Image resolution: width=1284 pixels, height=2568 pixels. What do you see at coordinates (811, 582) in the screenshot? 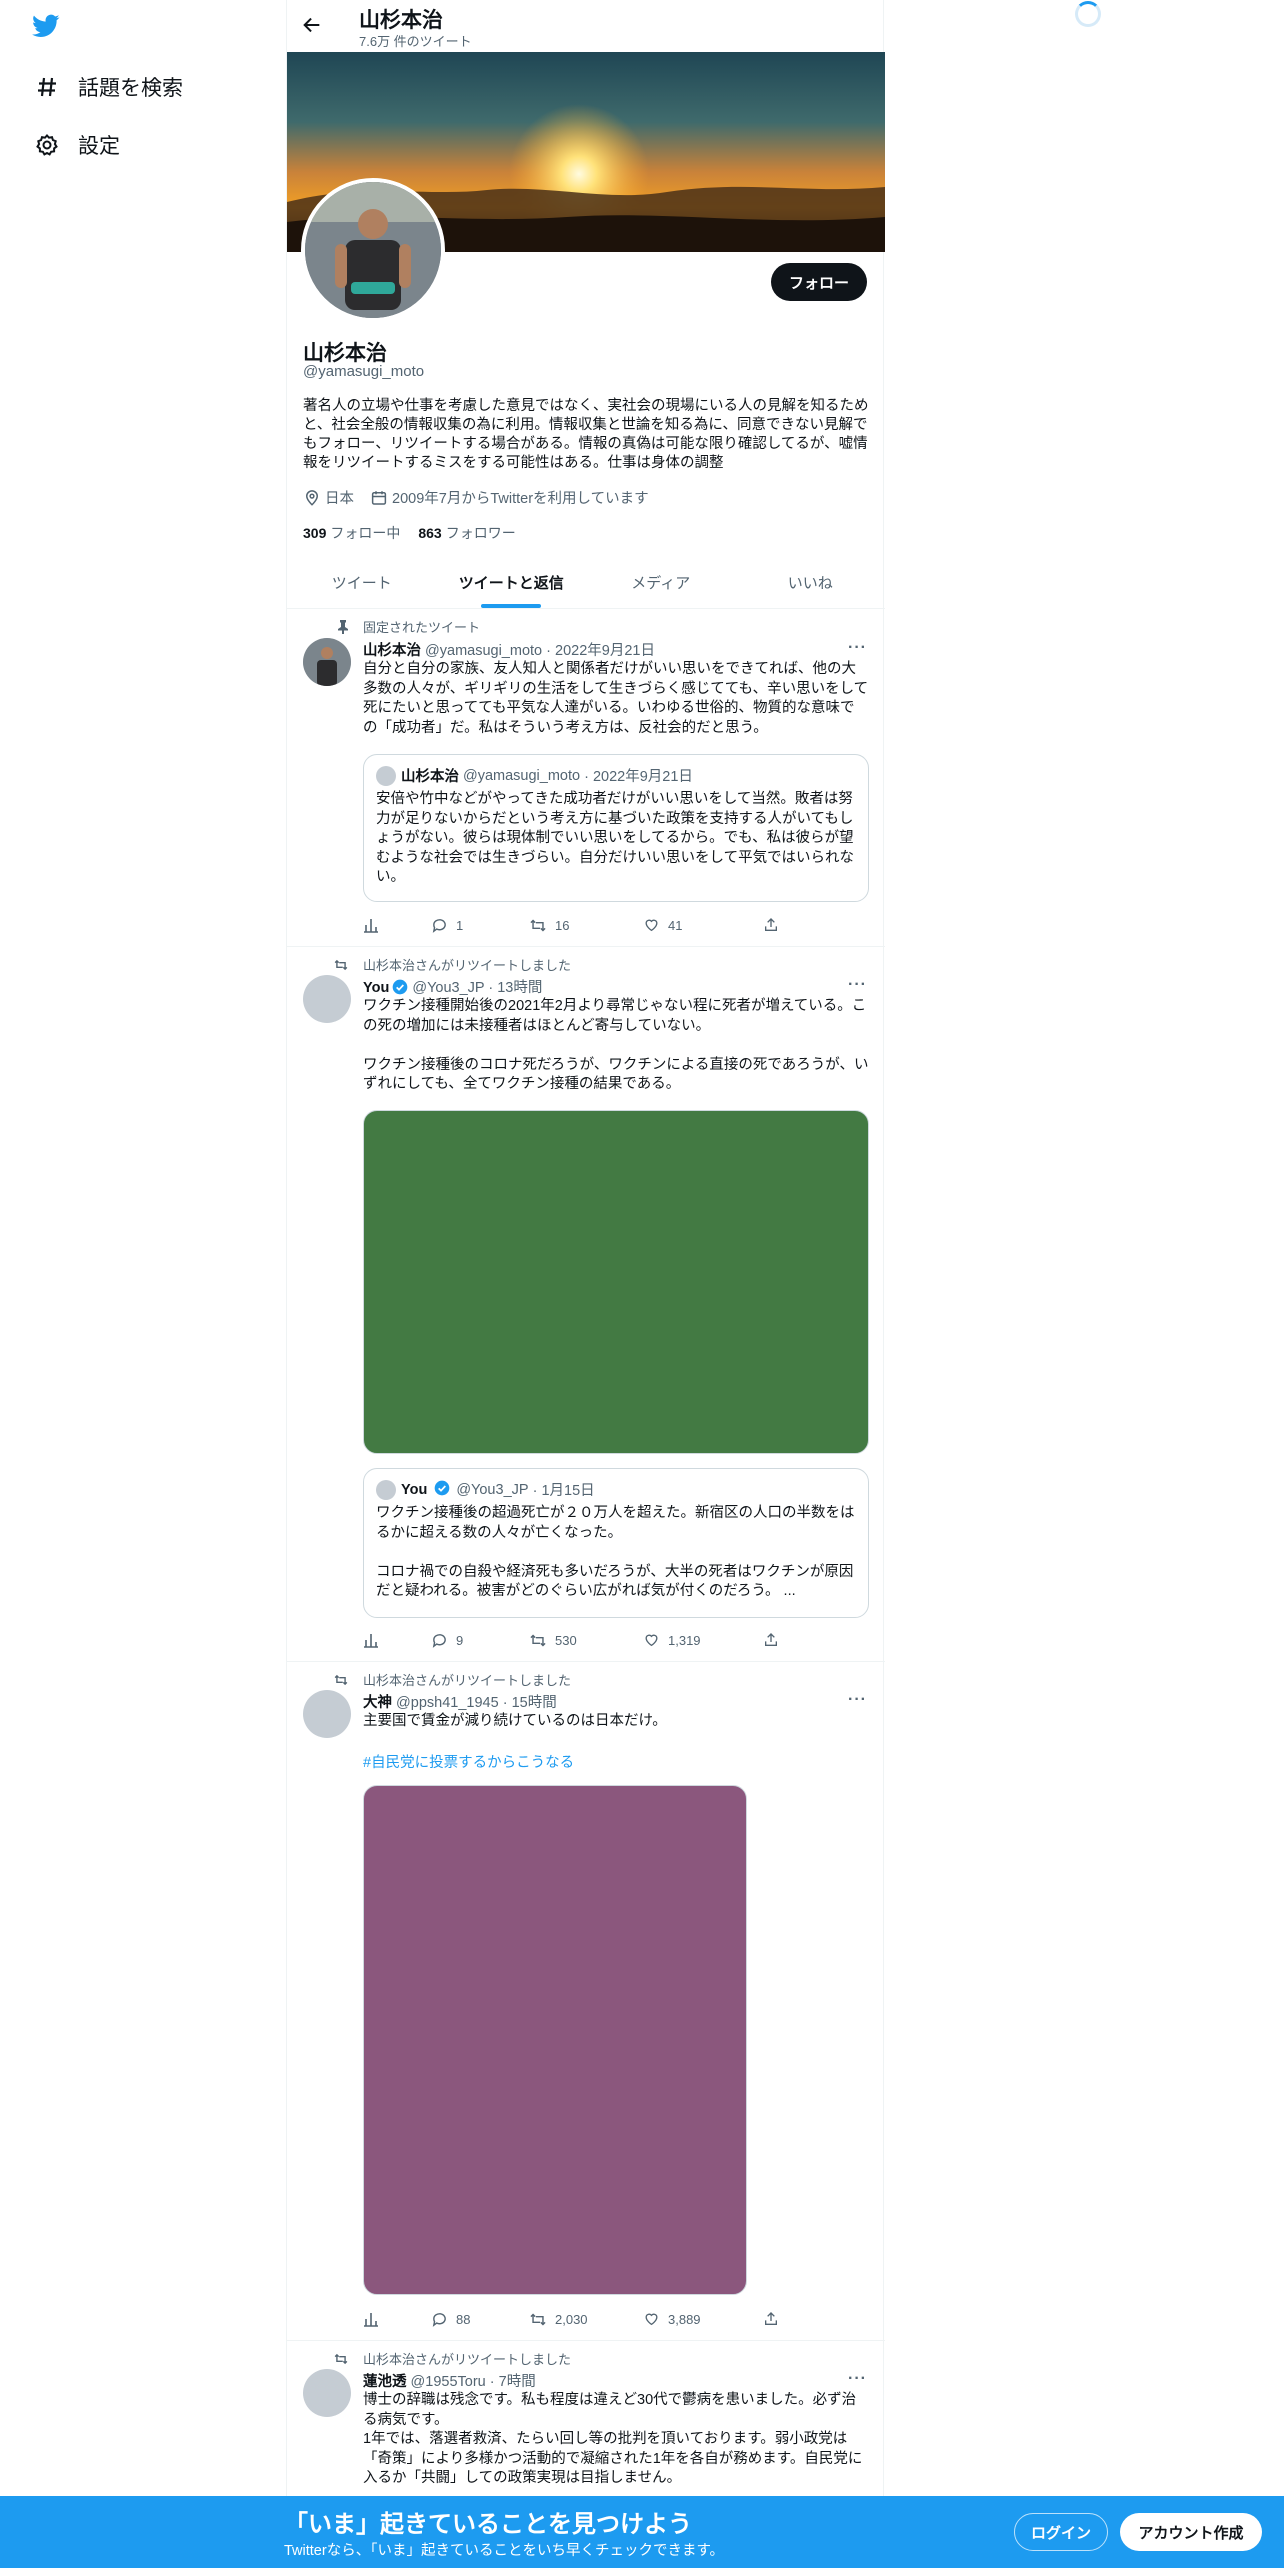
I see `tab-likes: いいね` at bounding box center [811, 582].